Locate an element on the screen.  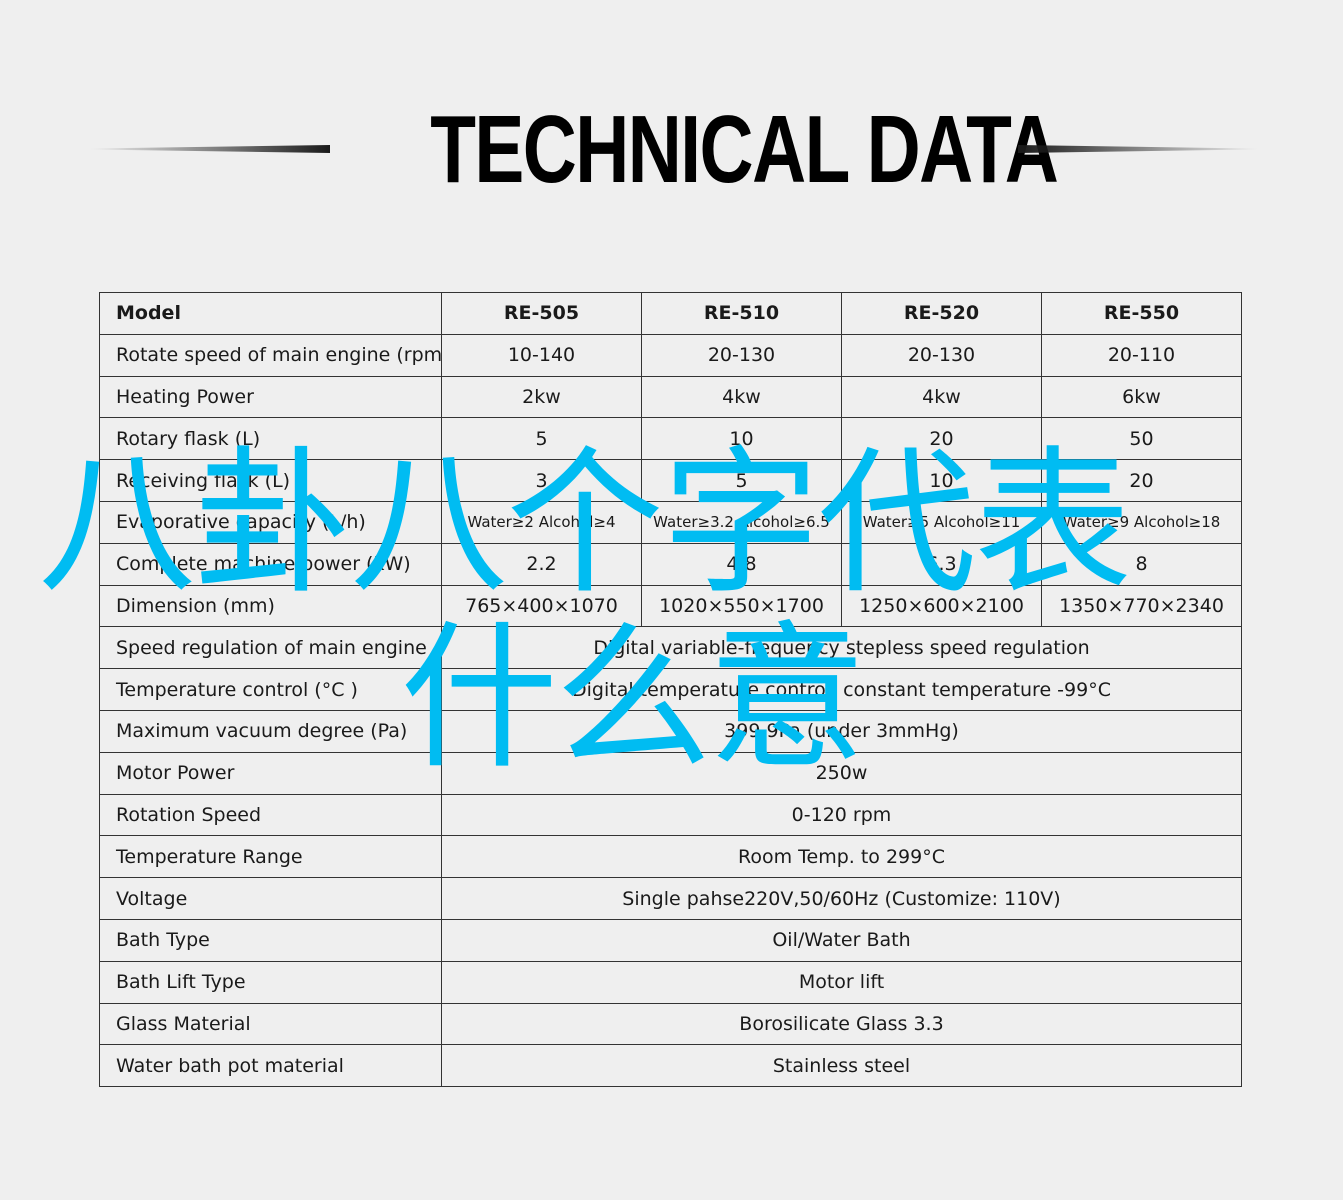
row-value: Motor lift is located at coordinates (841, 982).